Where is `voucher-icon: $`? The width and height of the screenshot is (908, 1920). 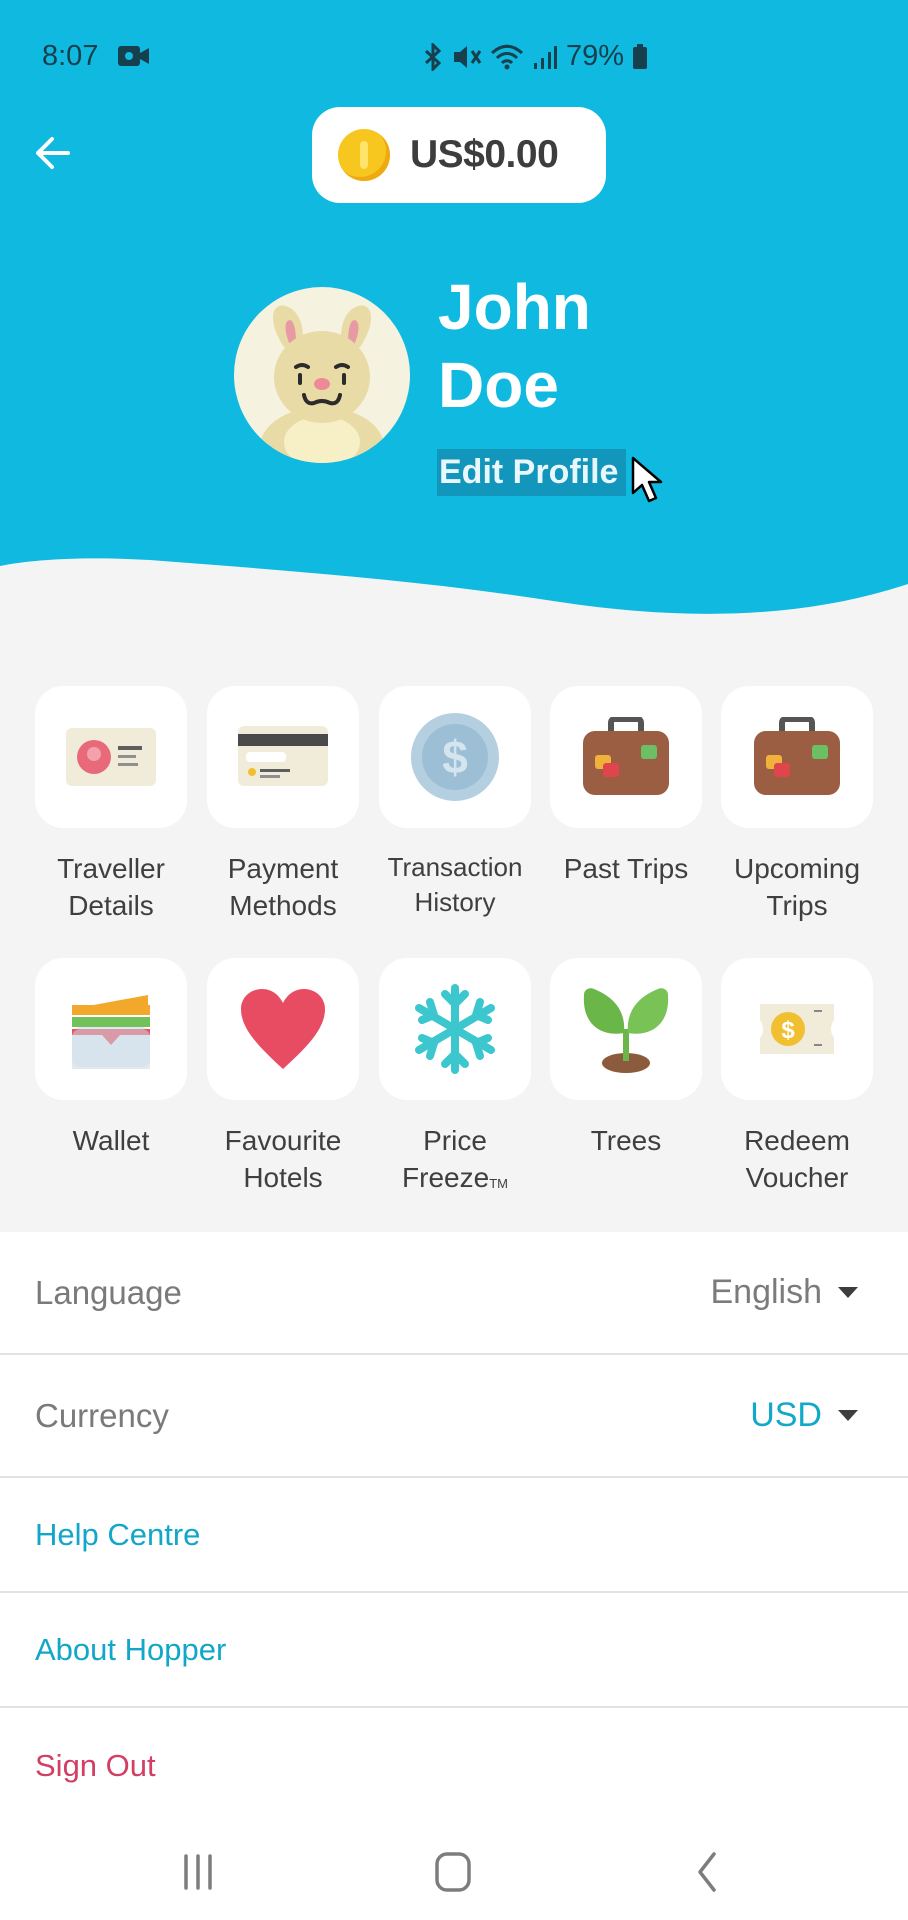 voucher-icon: $ is located at coordinates (797, 1029).